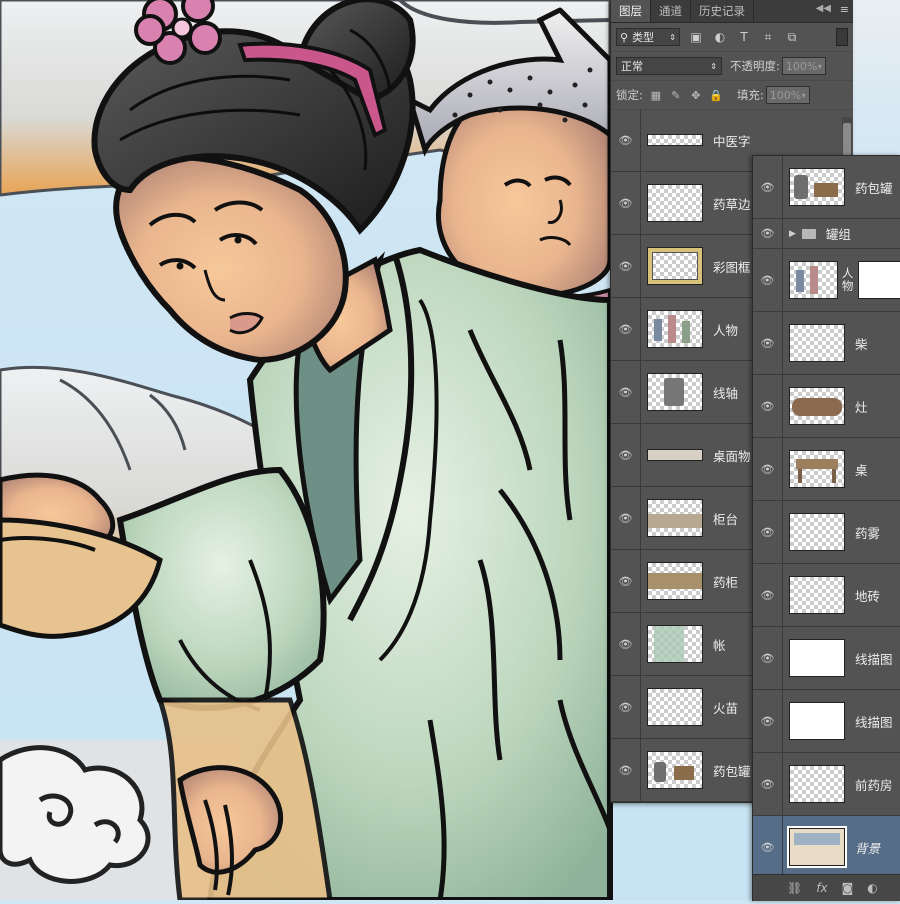 Image resolution: width=900 pixels, height=904 pixels. Describe the element at coordinates (868, 596) in the screenshot. I see `layer-name: 地砖` at that location.